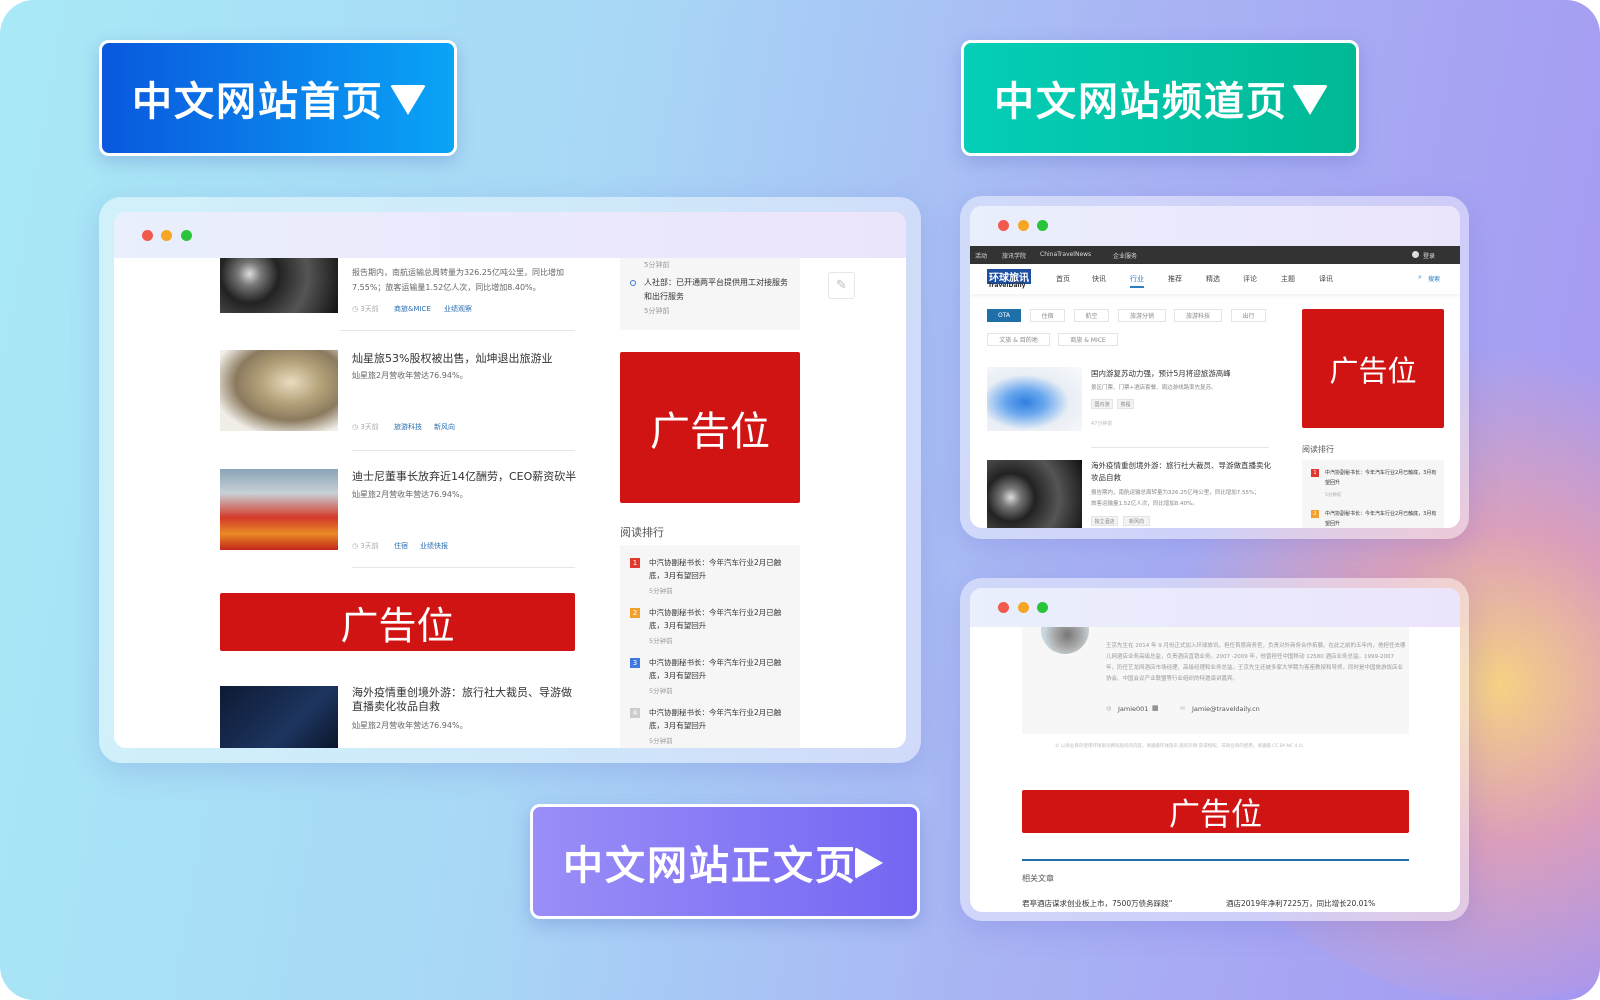 The image size is (1600, 1000). Describe the element at coordinates (1034, 494) in the screenshot. I see `article-image-chess` at that location.